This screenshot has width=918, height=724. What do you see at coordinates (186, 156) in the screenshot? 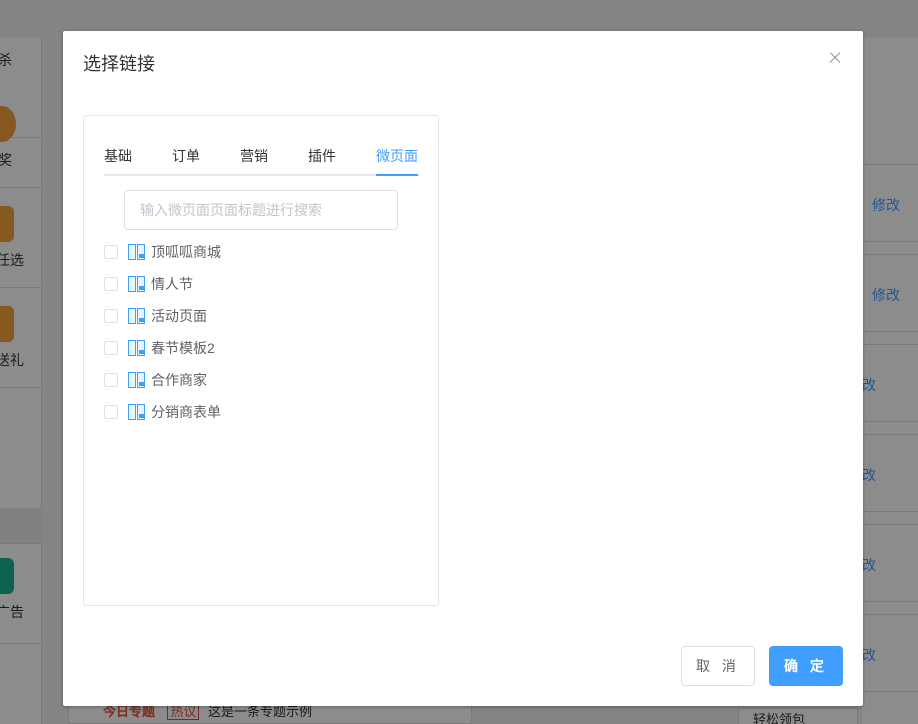
I see `tab-order: 订单` at bounding box center [186, 156].